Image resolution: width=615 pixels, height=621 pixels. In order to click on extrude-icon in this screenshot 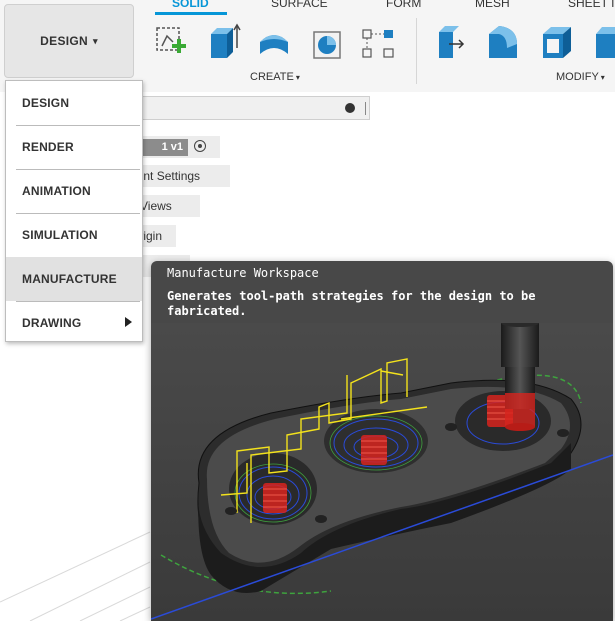, I will do `click(223, 42)`.